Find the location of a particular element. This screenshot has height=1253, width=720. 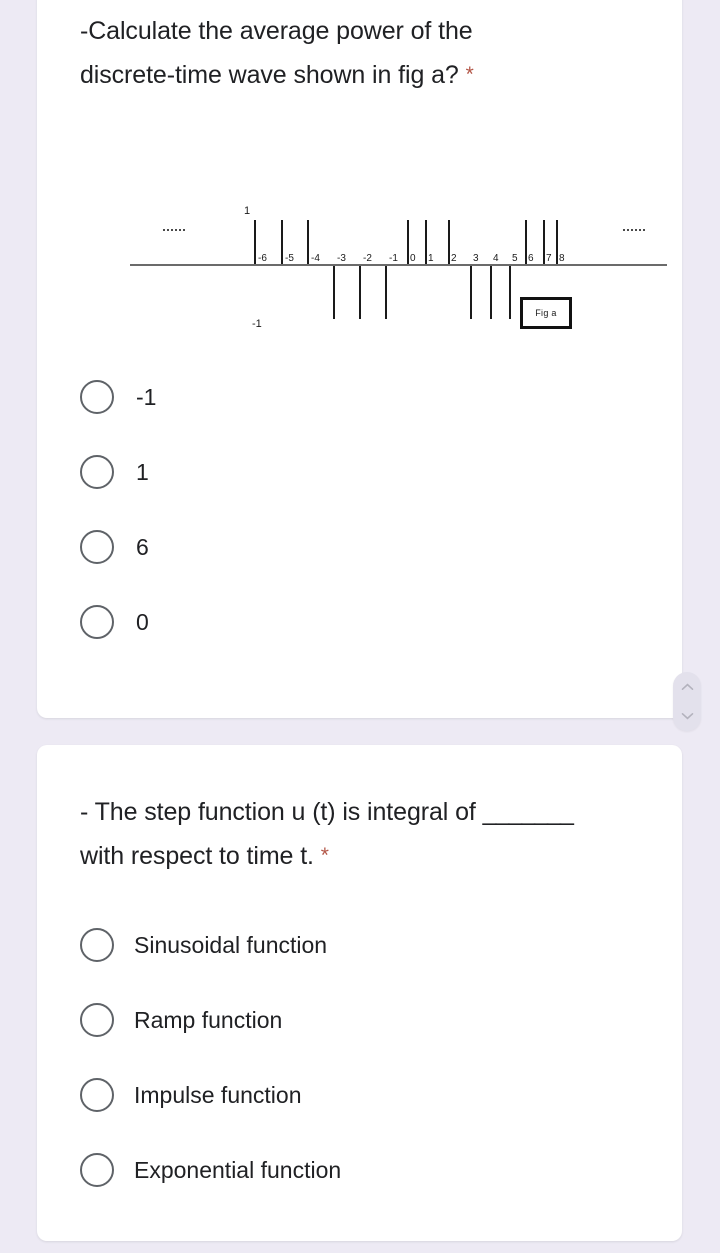

svg-text: -4 is located at coordinates (315, 258).